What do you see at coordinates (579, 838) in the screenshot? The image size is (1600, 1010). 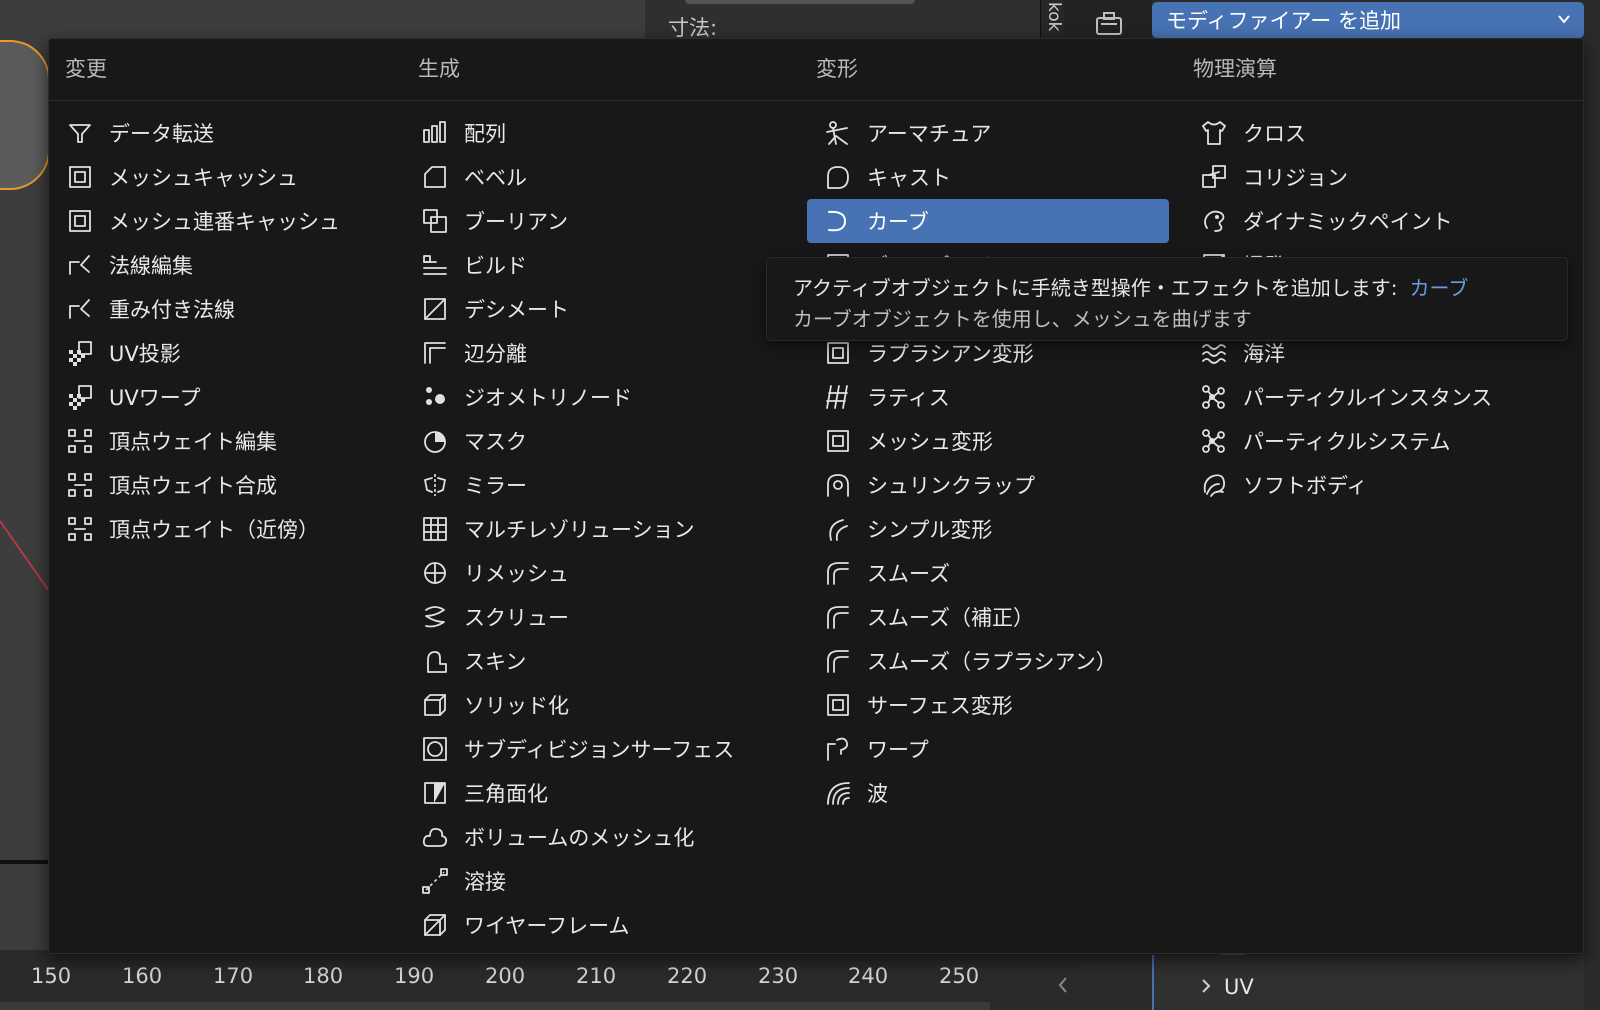 I see `menu-item-label: ボリュームのメッシュ化` at bounding box center [579, 838].